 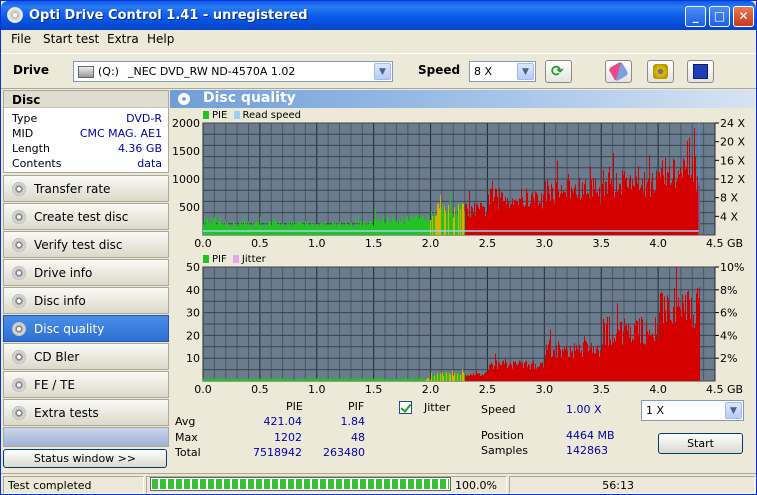 I want to click on menu-help: Help, so click(x=160, y=39).